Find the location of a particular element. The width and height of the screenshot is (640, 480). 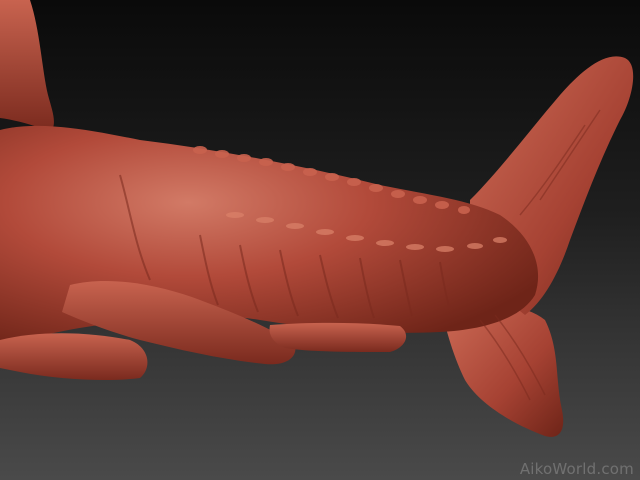

watermark: AikoWorld.com is located at coordinates (576, 469).